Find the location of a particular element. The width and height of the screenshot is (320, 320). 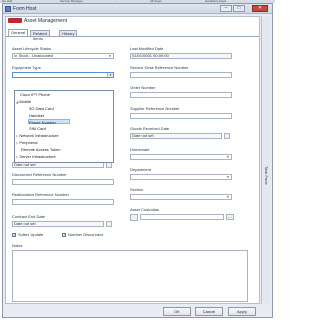

window-title: Form Host is located at coordinates (25, 9).